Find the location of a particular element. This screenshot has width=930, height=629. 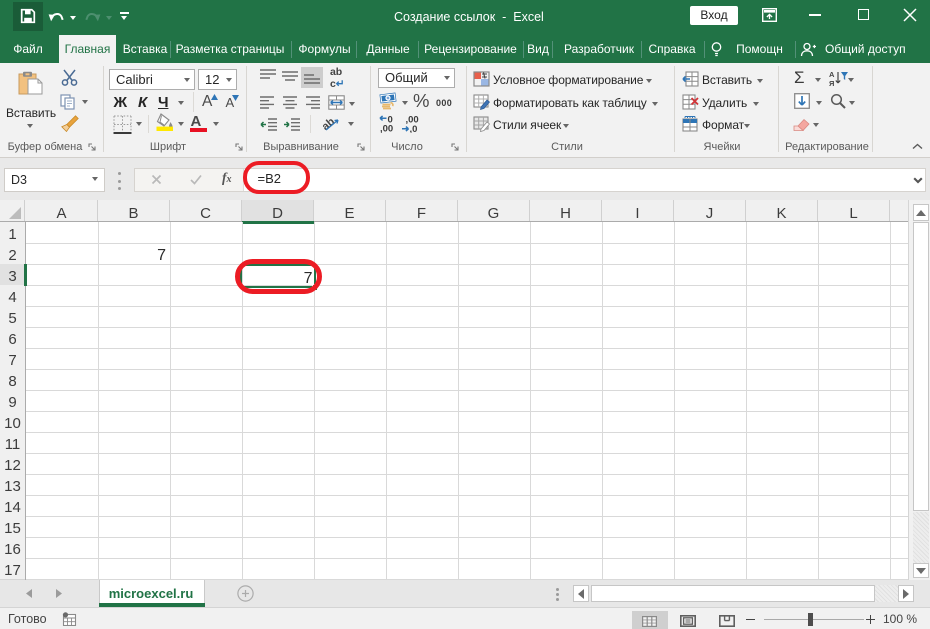

svg-text: А is located at coordinates (832, 74).